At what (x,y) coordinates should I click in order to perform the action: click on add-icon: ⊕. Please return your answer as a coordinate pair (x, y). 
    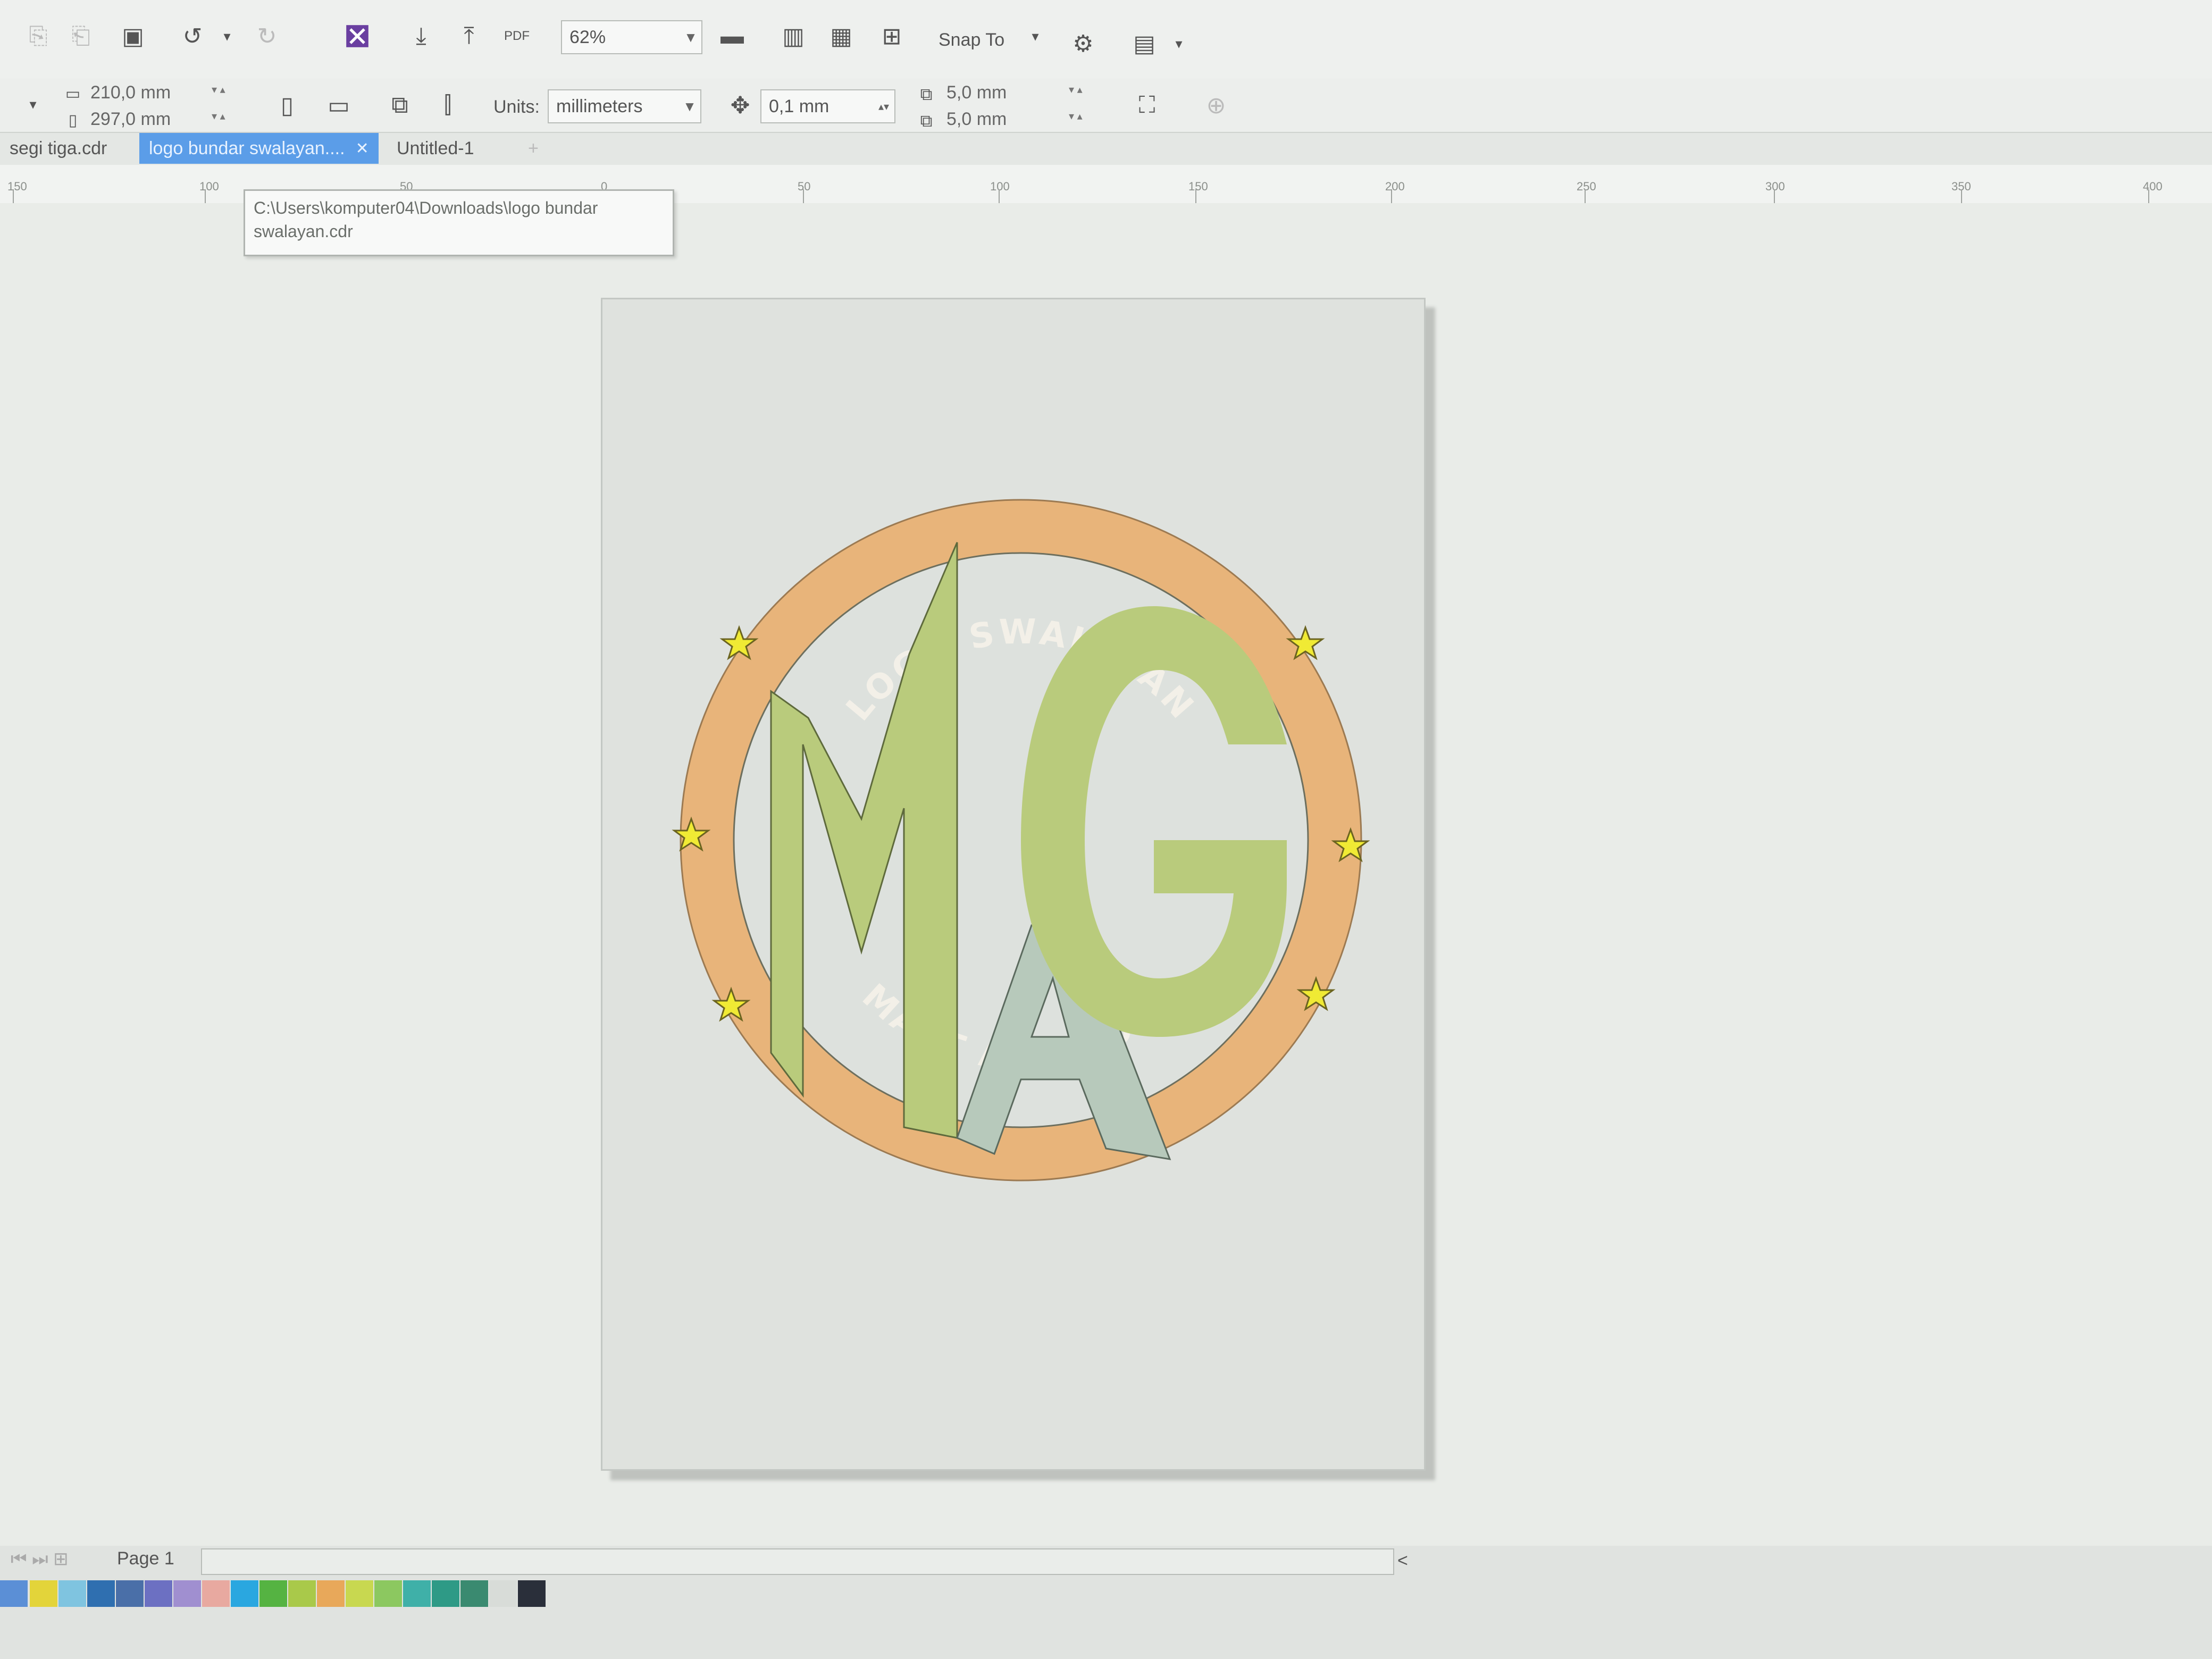
    Looking at the image, I should click on (1216, 105).